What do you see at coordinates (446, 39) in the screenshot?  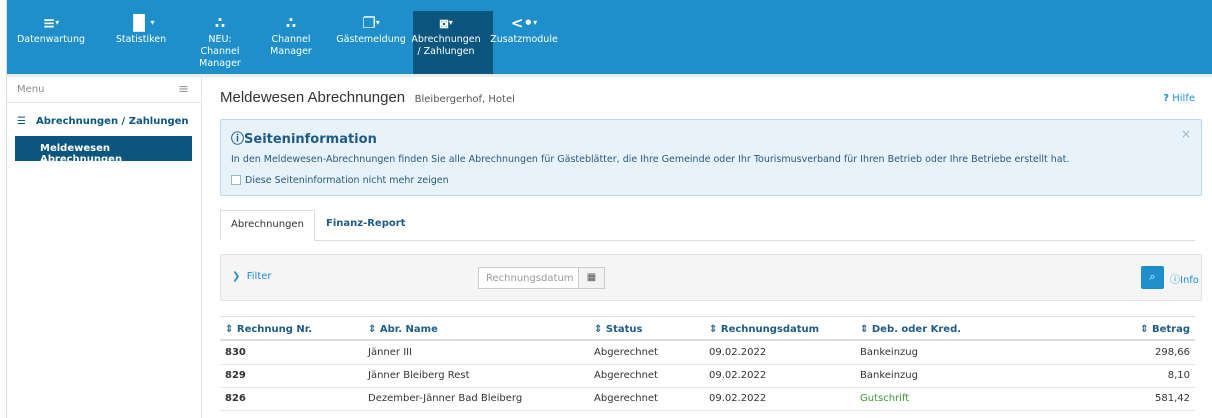 I see `nav-label: Abrechnungen` at bounding box center [446, 39].